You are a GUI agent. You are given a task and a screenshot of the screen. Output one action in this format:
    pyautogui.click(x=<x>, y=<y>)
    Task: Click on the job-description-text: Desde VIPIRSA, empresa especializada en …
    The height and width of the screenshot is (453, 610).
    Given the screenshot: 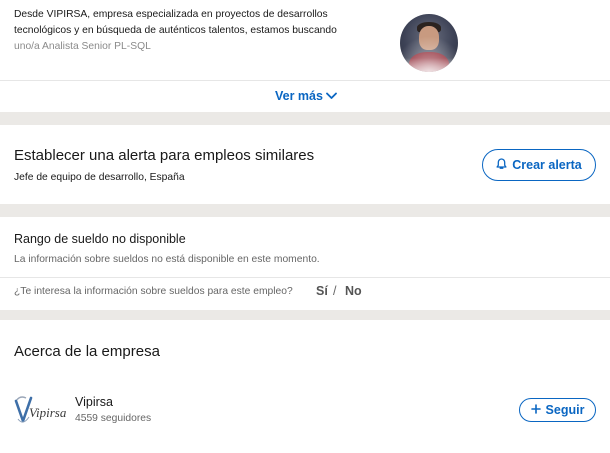 What is the action you would take?
    pyautogui.click(x=195, y=31)
    